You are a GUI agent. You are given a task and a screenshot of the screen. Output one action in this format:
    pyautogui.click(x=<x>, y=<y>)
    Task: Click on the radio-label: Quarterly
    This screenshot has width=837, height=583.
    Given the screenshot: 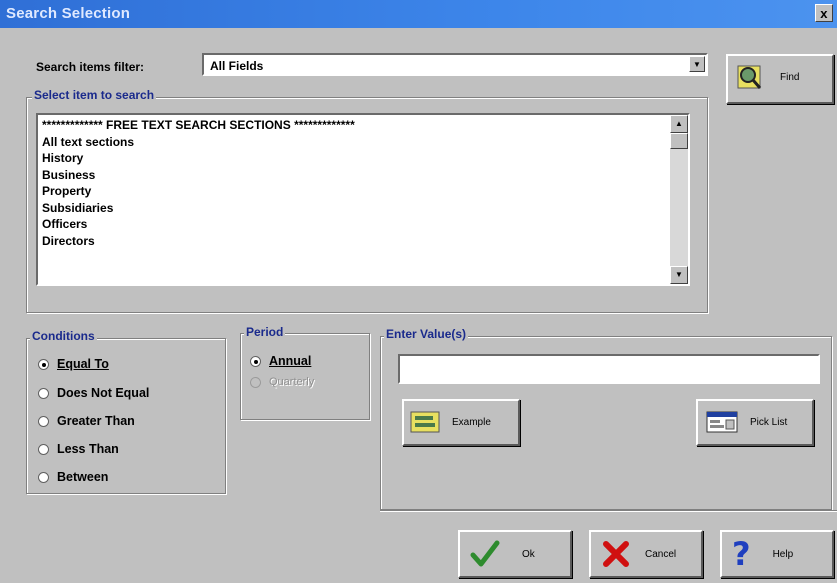 What is the action you would take?
    pyautogui.click(x=292, y=382)
    